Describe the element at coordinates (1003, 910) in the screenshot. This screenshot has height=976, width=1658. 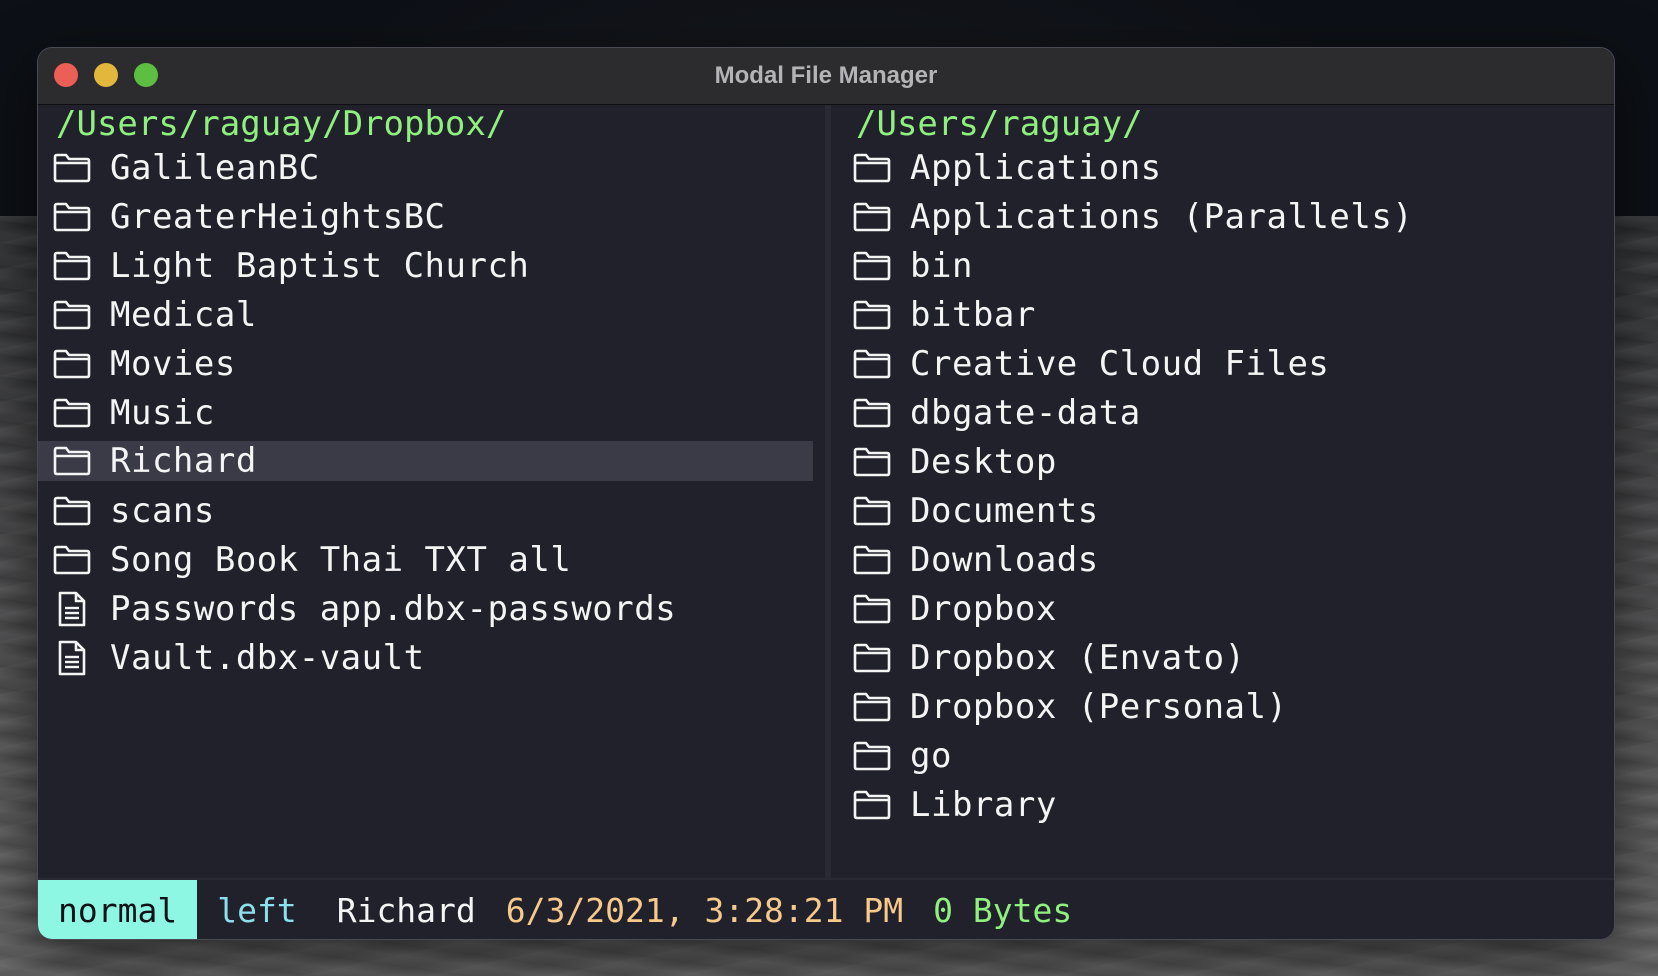
I see `selected-entry-size: 0 Bytes` at that location.